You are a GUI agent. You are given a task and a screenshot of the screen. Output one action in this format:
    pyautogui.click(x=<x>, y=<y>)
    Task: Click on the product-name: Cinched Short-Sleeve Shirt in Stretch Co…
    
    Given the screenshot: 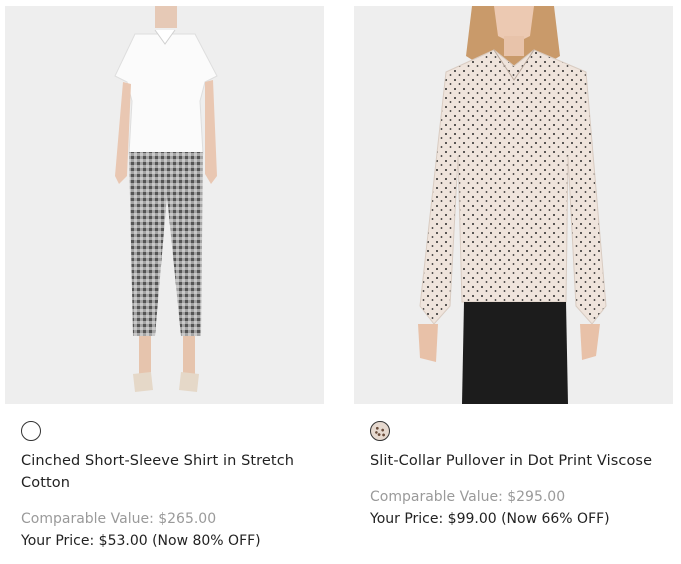 What is the action you would take?
    pyautogui.click(x=166, y=472)
    